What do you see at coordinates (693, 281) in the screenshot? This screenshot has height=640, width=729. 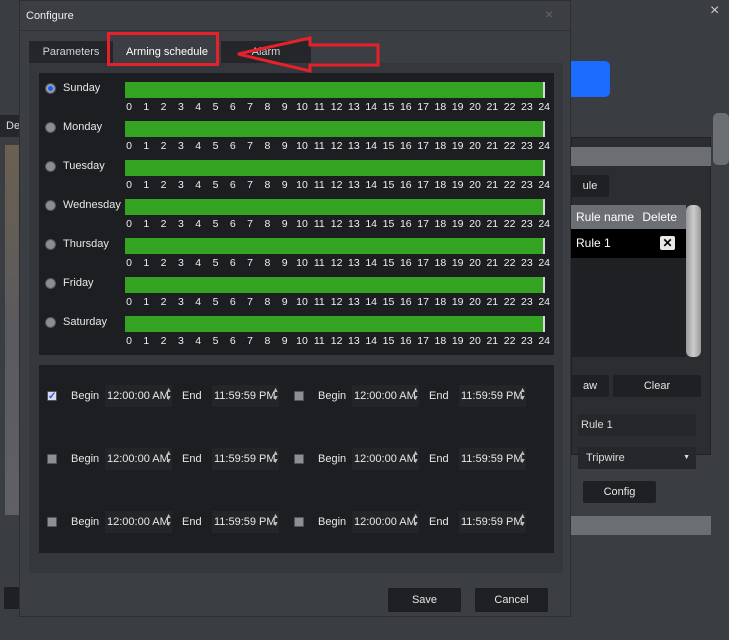 I see `rule-table-scrollbar` at bounding box center [693, 281].